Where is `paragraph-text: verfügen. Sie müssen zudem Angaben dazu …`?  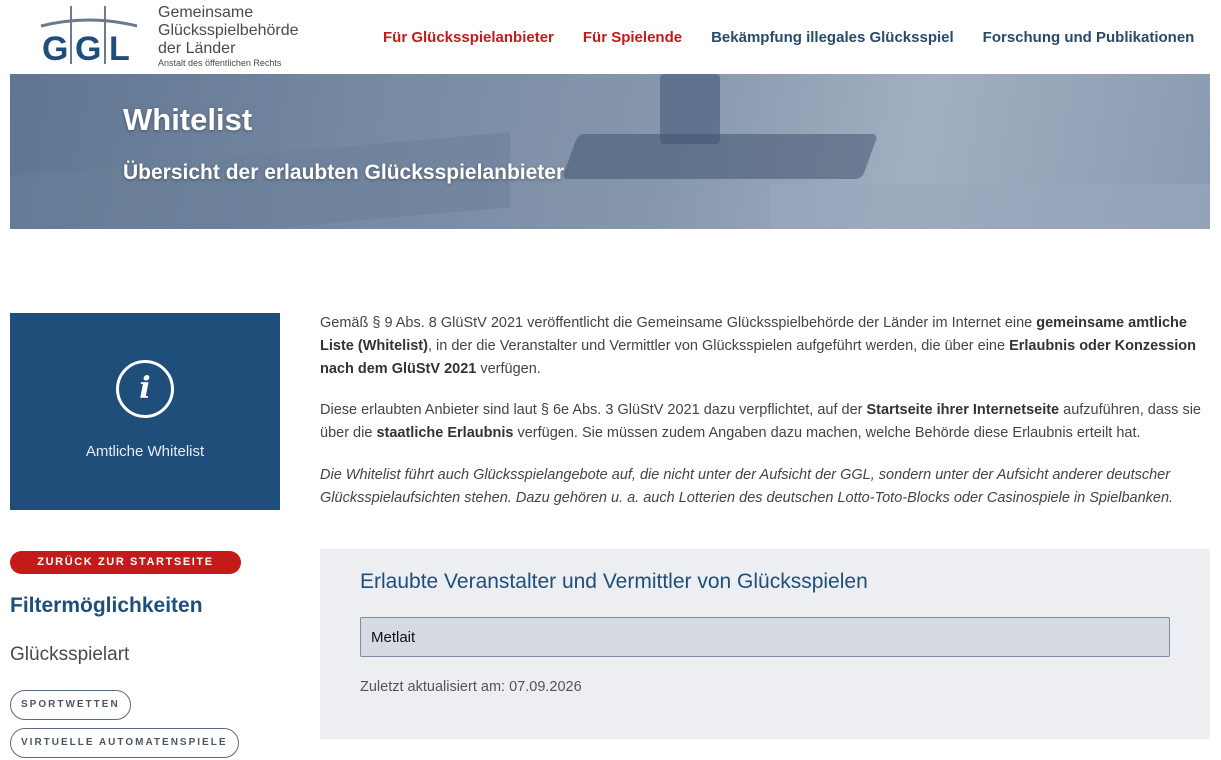
paragraph-text: verfügen. Sie müssen zudem Angaben dazu … is located at coordinates (827, 433).